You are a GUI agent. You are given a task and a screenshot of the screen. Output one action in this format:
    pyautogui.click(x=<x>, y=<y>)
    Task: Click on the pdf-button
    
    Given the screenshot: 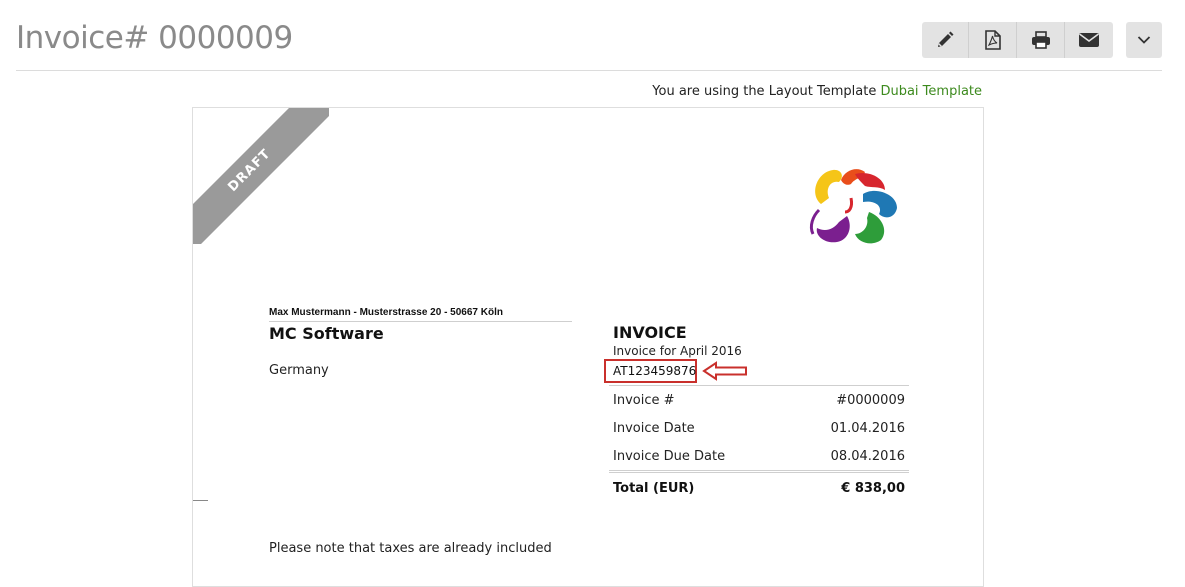 What is the action you would take?
    pyautogui.click(x=993, y=40)
    